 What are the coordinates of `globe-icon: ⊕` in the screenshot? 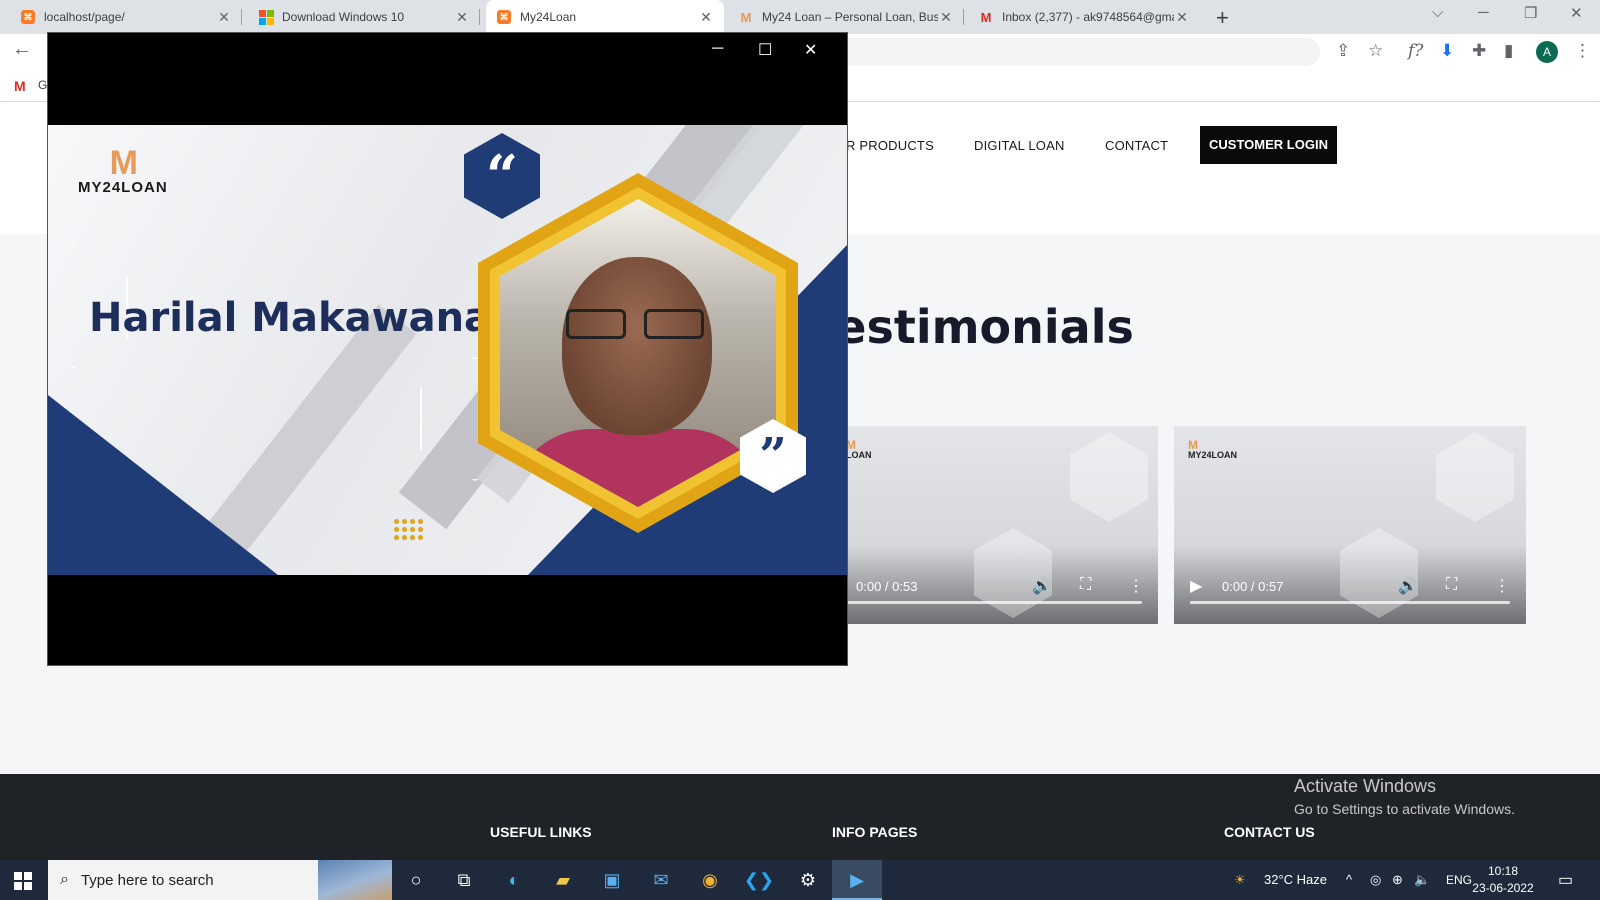 It's located at (1397, 880).